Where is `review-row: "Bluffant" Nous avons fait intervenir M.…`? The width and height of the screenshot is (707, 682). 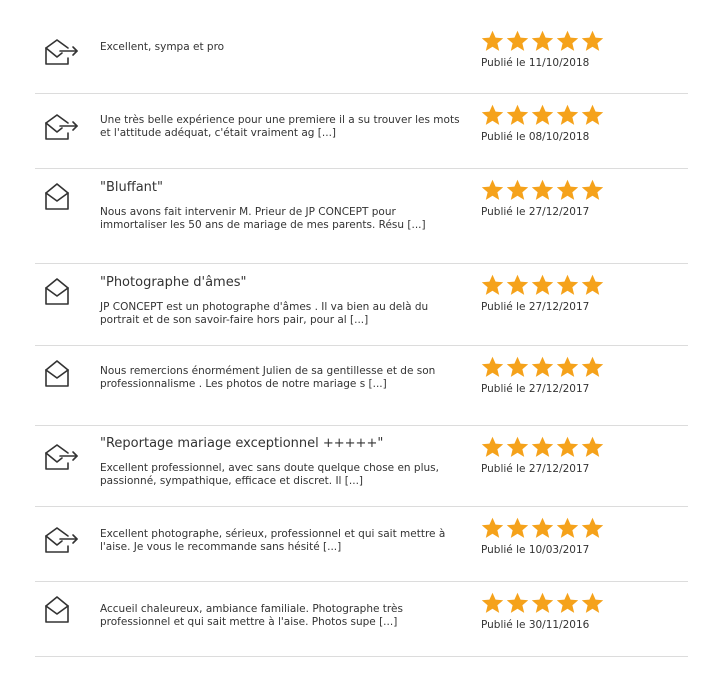 review-row: "Bluffant" Nous avons fait intervenir M.… is located at coordinates (361, 216).